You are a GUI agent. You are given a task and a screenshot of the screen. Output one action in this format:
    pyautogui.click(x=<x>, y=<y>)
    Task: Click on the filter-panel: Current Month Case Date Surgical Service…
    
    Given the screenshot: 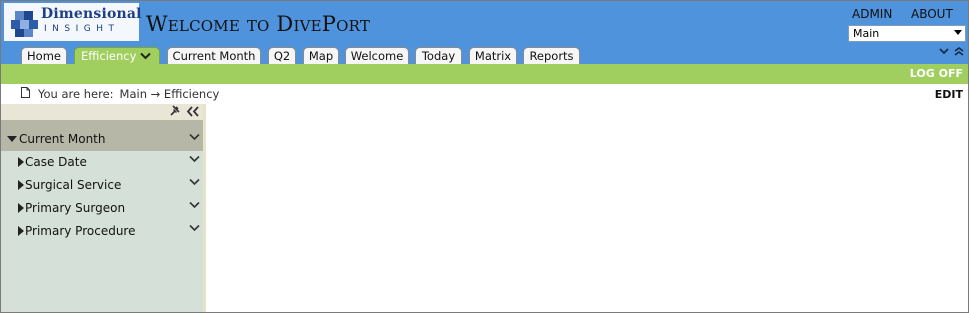 What is the action you would take?
    pyautogui.click(x=103, y=208)
    